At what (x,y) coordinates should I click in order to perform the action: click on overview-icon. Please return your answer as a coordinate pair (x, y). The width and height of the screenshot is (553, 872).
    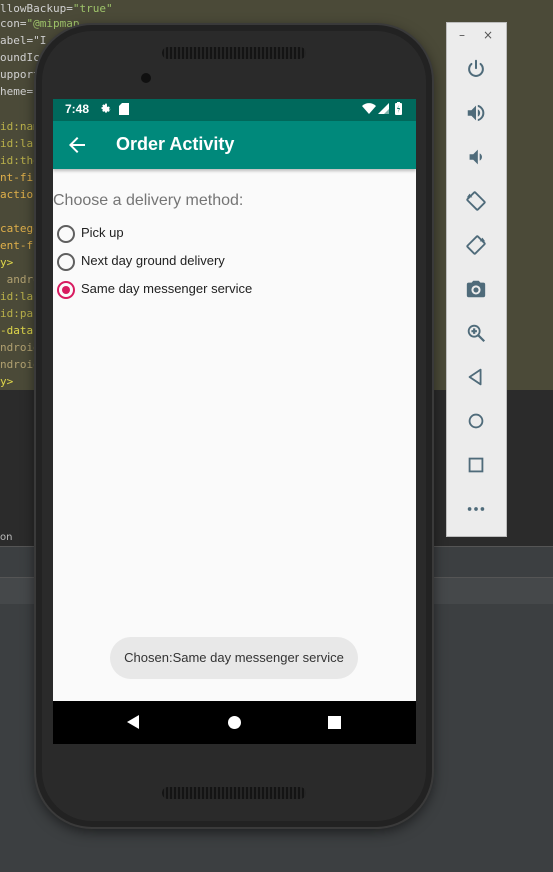
    Looking at the image, I should click on (476, 465).